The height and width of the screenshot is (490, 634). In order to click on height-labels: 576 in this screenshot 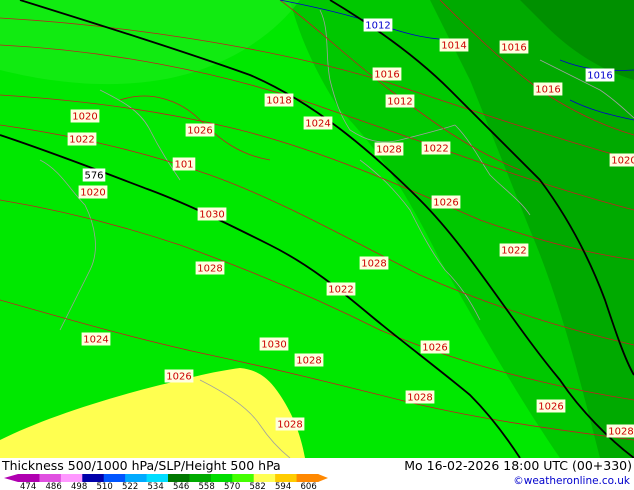, I will do `click(94, 175)`.